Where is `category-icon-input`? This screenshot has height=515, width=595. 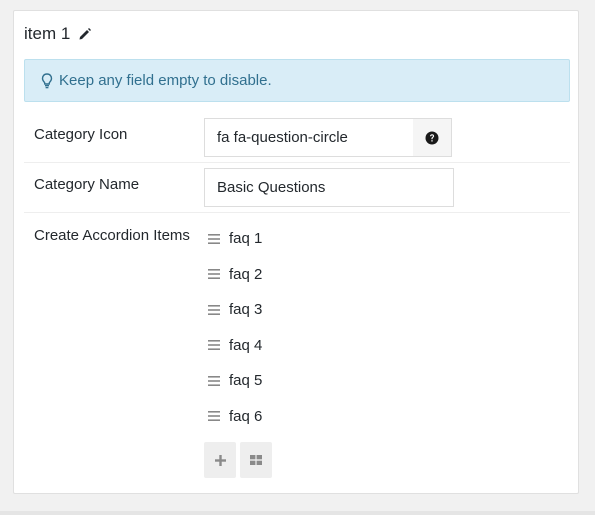
category-icon-input is located at coordinates (309, 137).